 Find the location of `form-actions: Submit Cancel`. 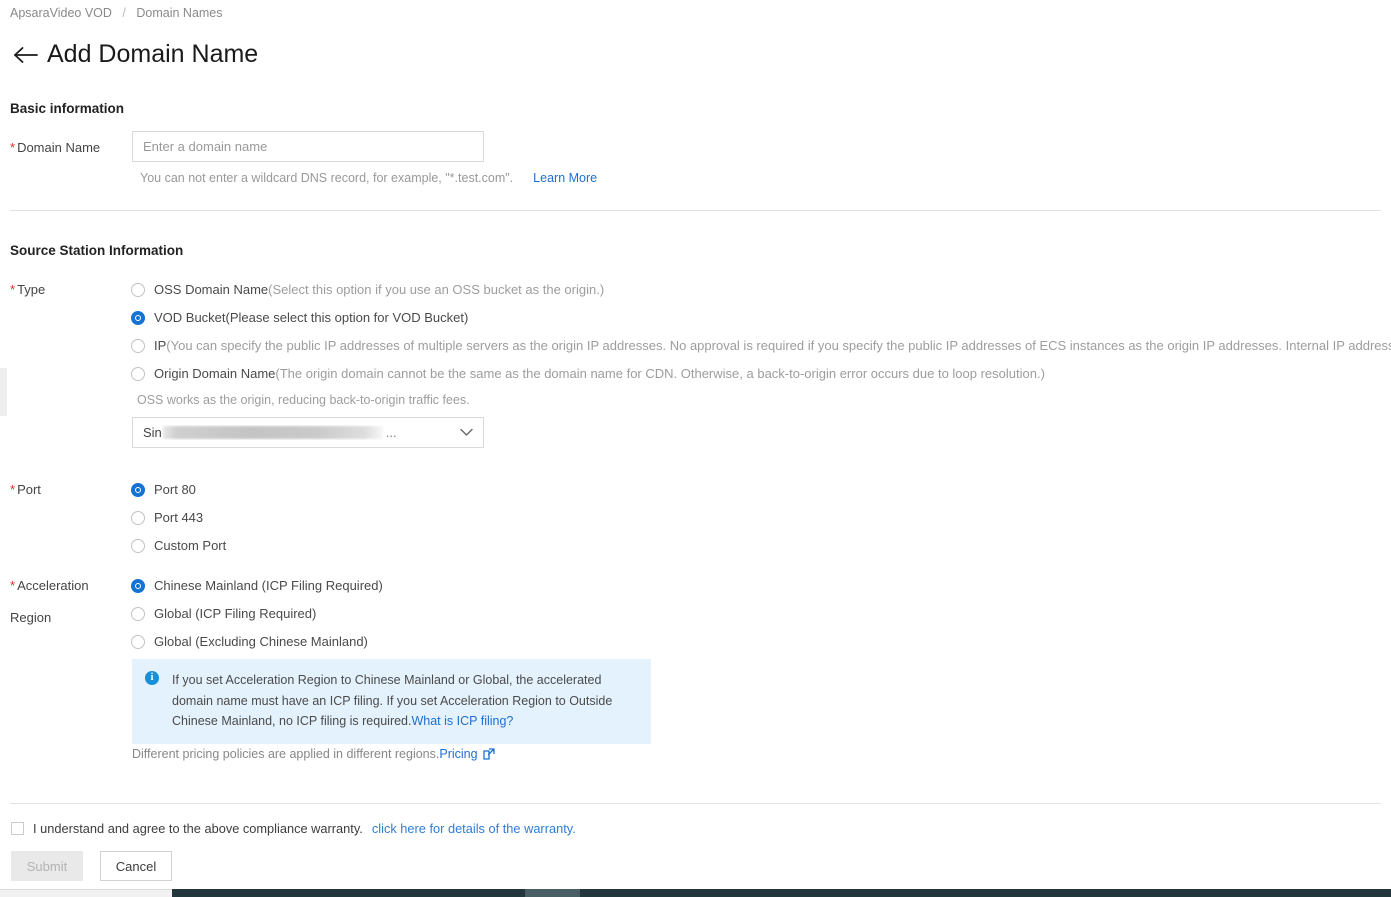

form-actions: Submit Cancel is located at coordinates (91, 866).